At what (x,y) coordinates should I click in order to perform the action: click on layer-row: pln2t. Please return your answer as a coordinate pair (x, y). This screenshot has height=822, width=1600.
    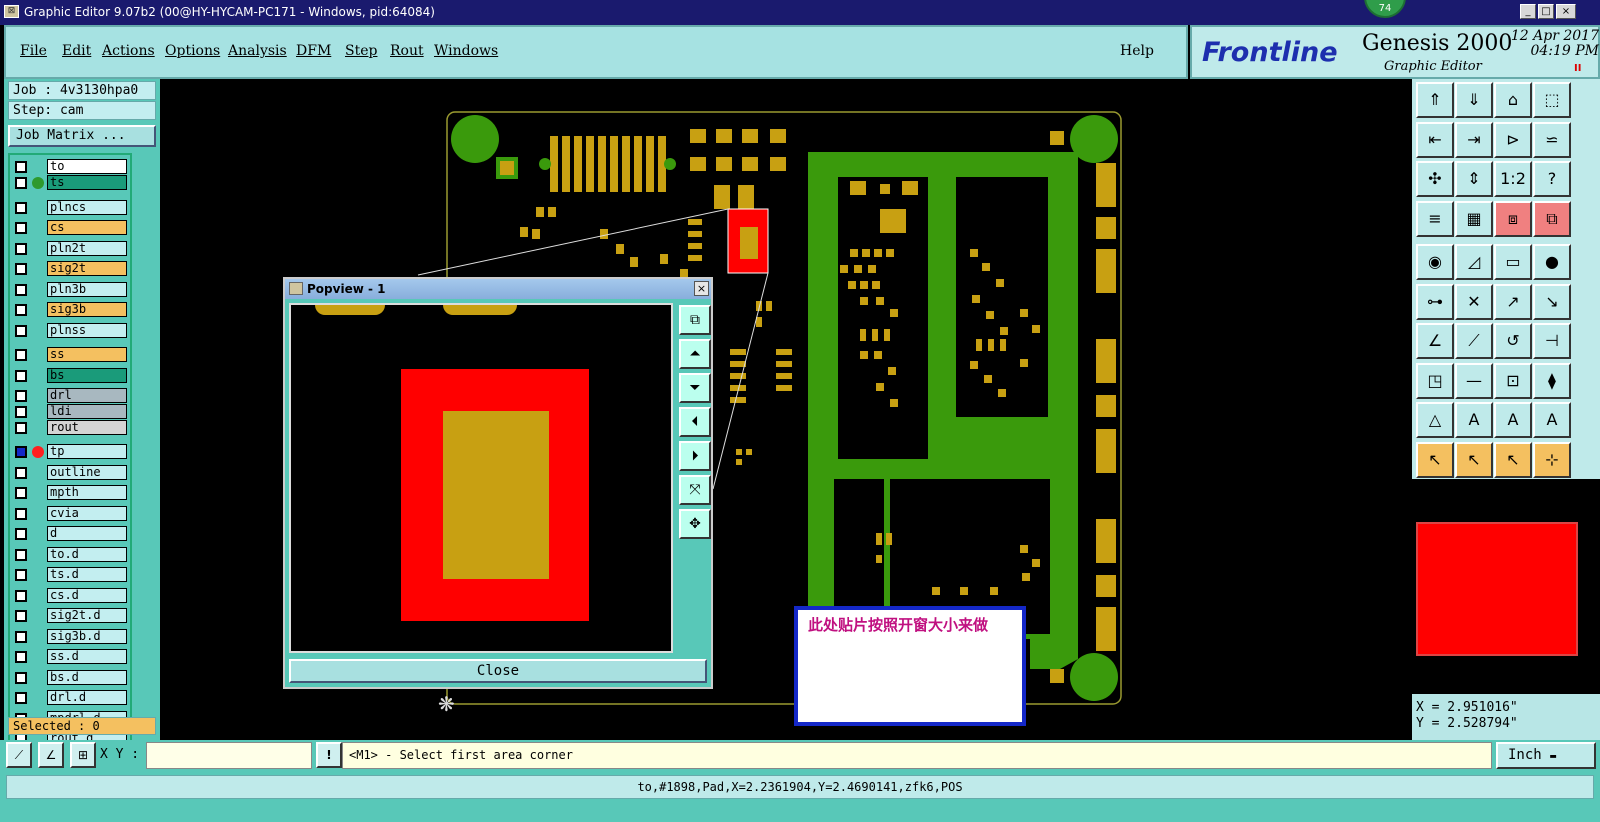
    Looking at the image, I should click on (70, 248).